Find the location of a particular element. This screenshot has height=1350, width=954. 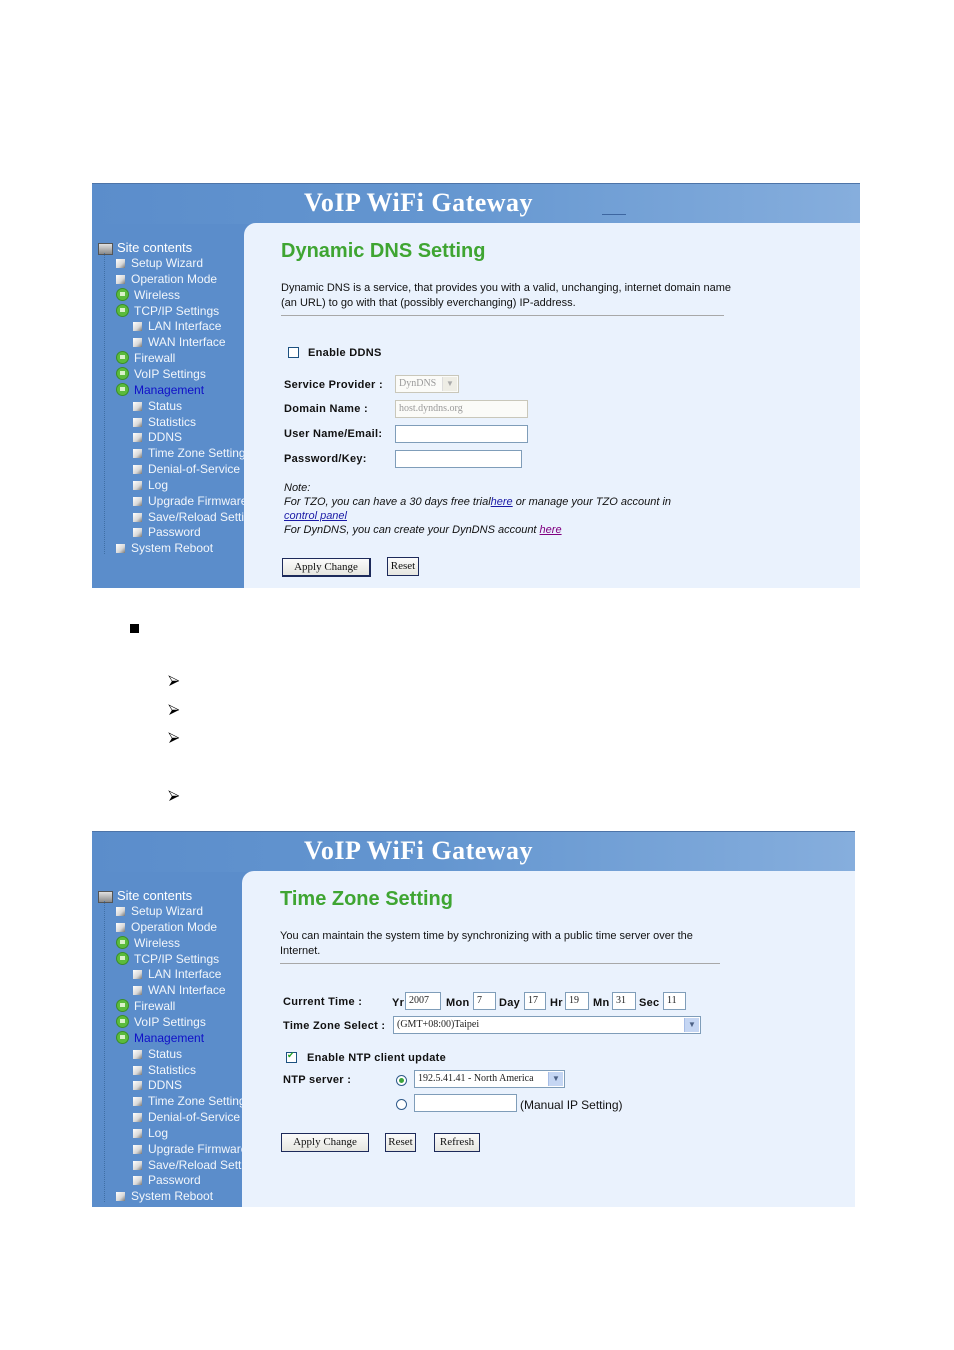

month-label: Mon is located at coordinates (458, 1003).